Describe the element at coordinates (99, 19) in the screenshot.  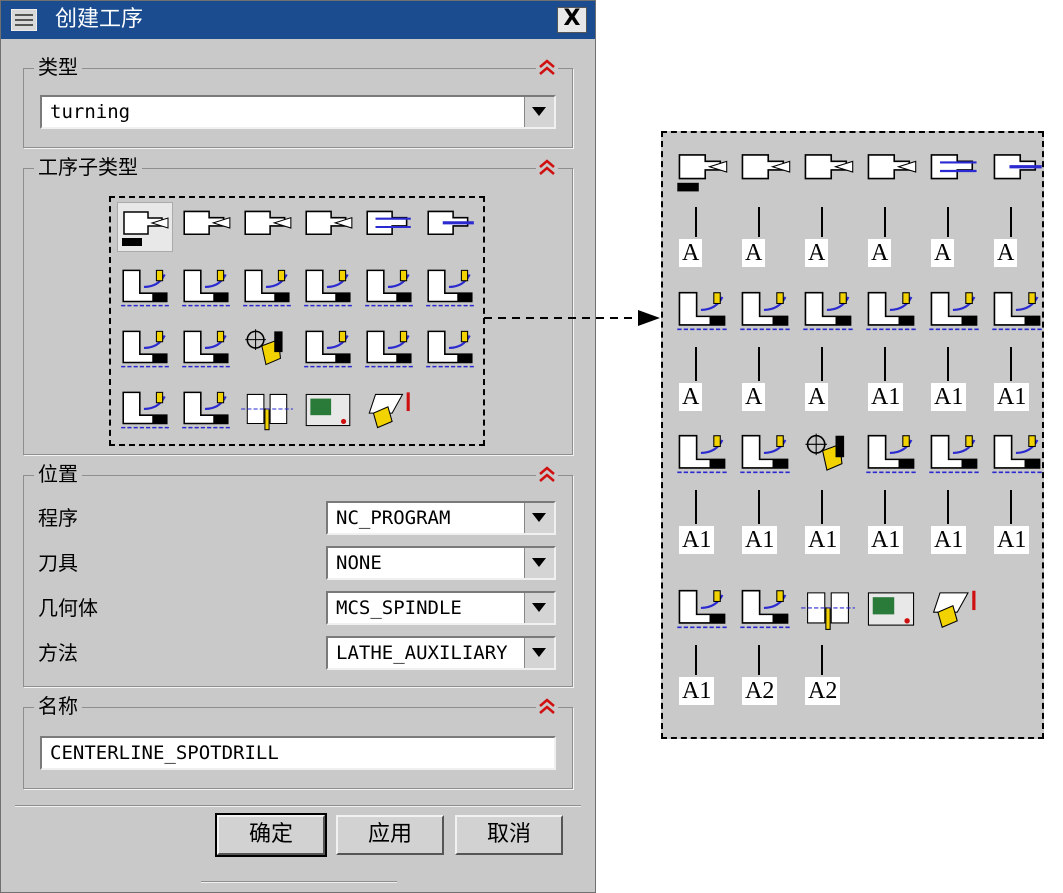
I see `window-title: 创建工序` at that location.